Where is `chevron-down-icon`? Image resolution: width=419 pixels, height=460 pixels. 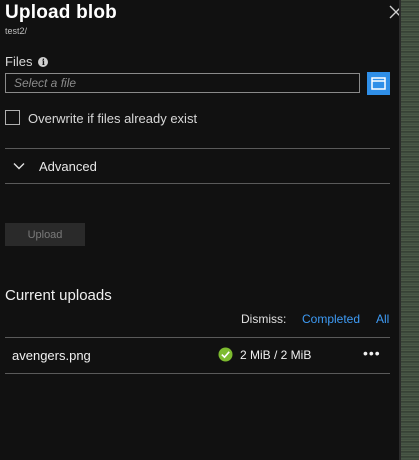 chevron-down-icon is located at coordinates (19, 166).